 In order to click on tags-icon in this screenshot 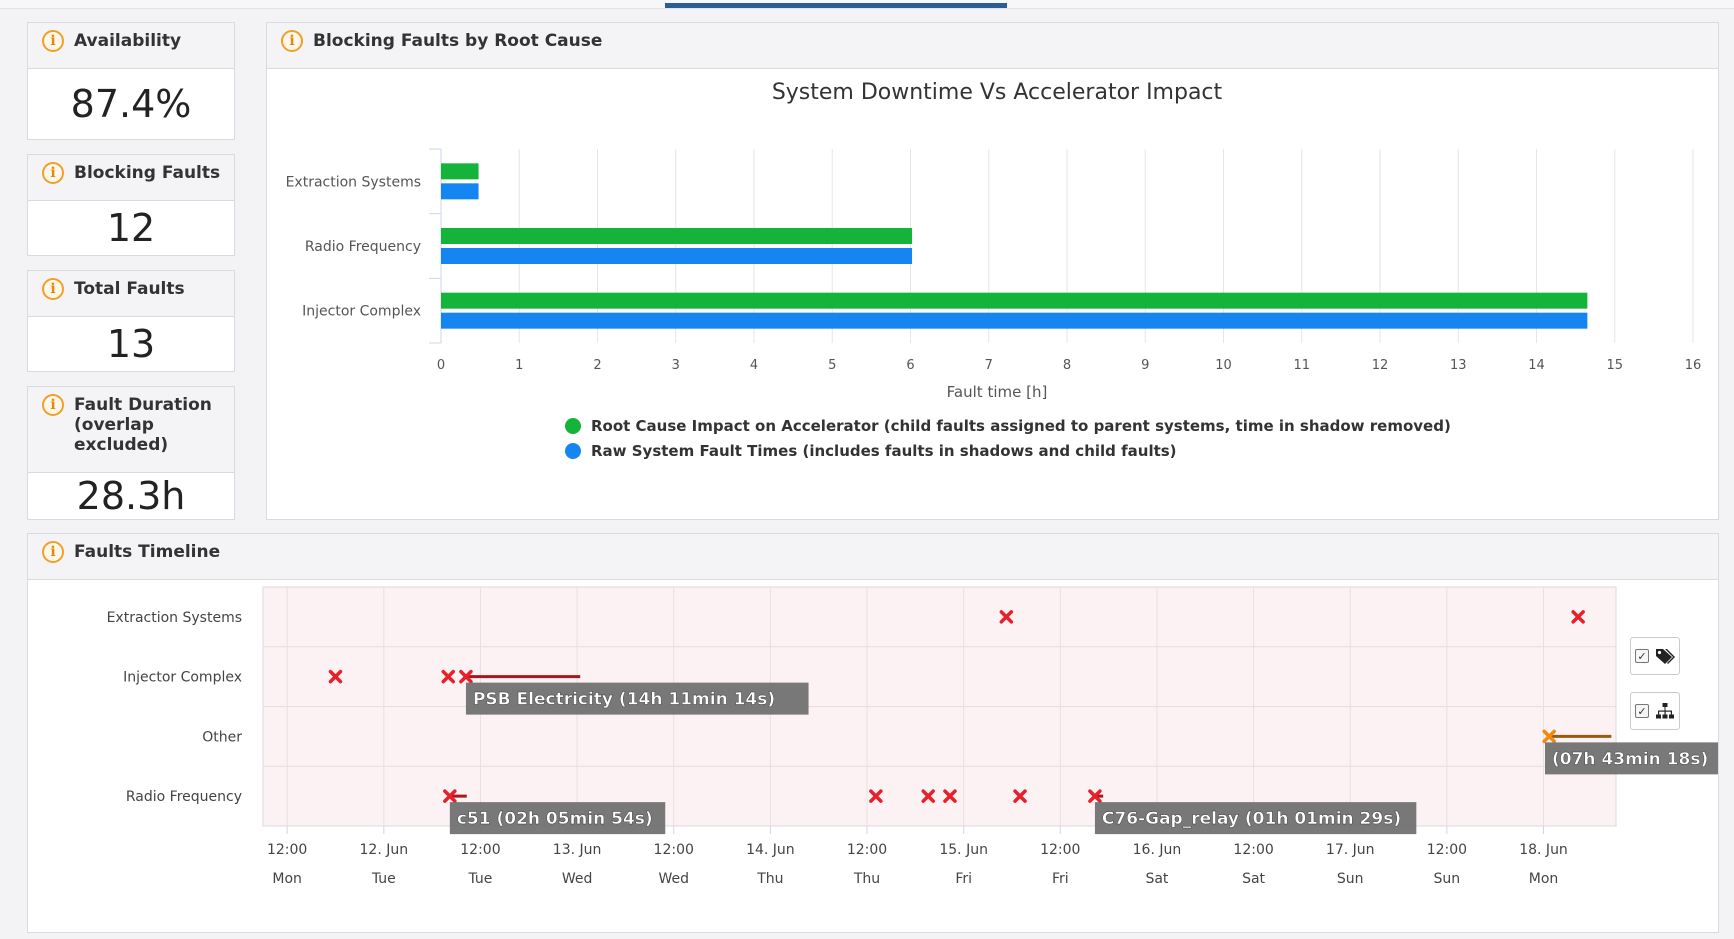, I will do `click(1665, 656)`.